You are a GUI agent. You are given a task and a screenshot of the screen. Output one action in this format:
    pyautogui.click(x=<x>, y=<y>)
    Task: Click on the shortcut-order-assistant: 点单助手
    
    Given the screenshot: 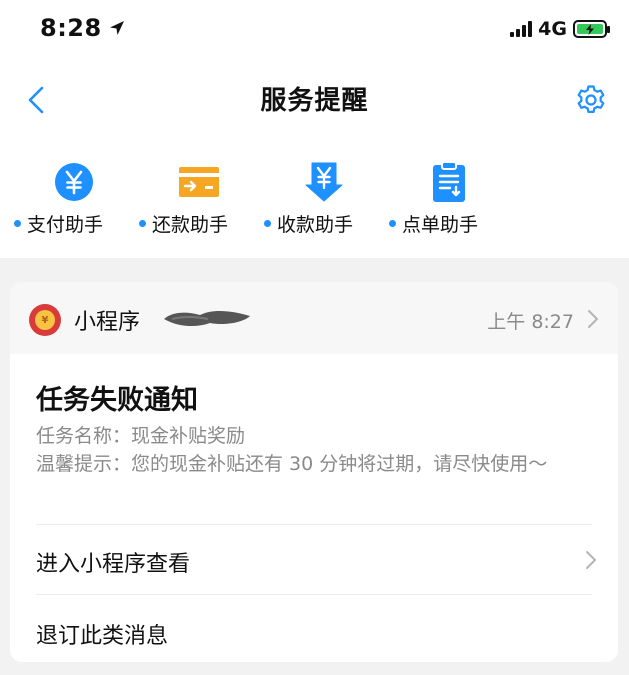 What is the action you would take?
    pyautogui.click(x=451, y=198)
    